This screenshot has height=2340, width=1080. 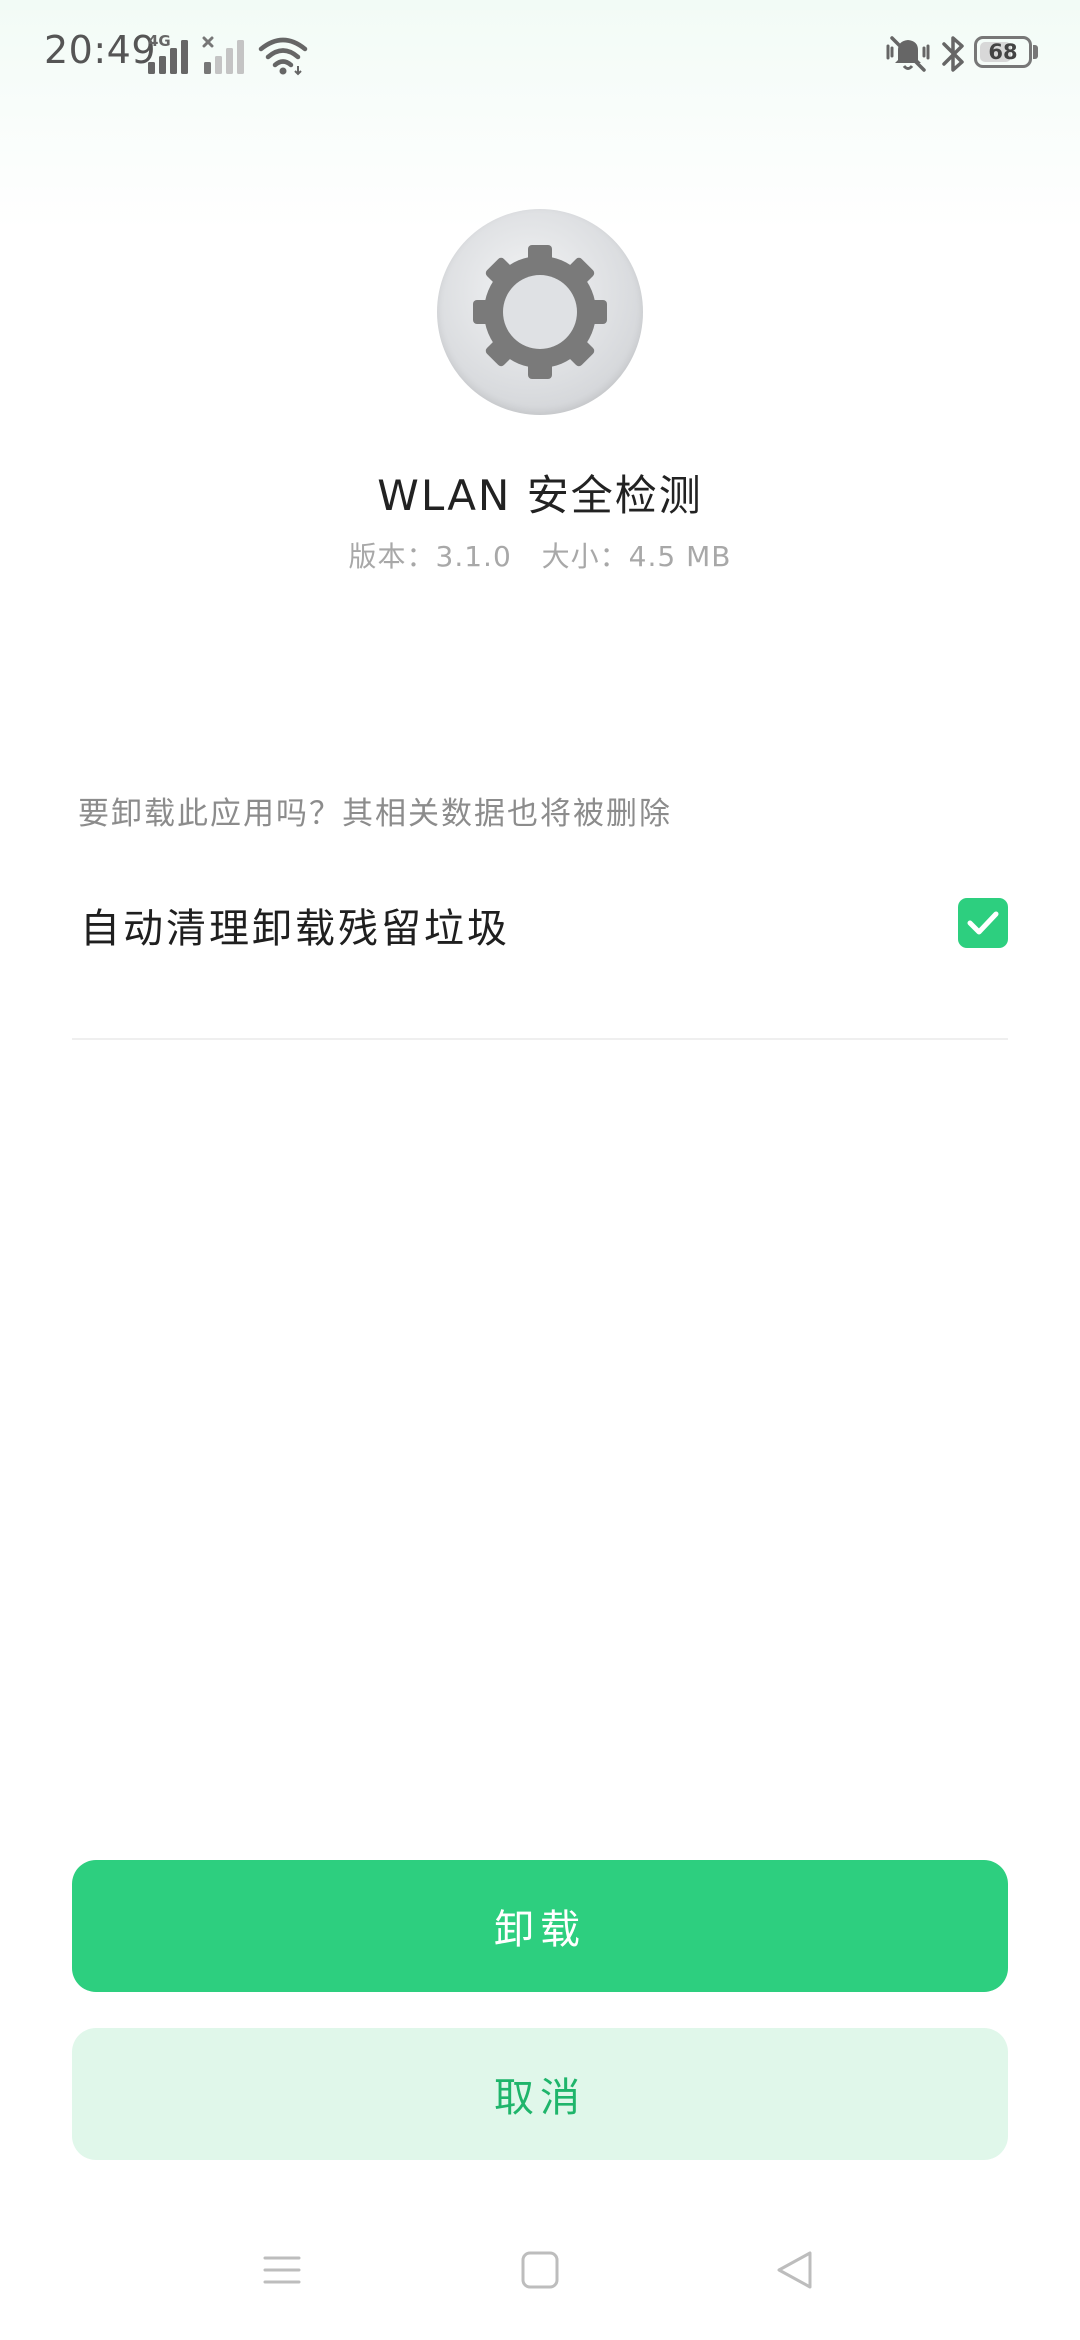 What do you see at coordinates (172, 56) in the screenshot?
I see `signal-icon: 4G` at bounding box center [172, 56].